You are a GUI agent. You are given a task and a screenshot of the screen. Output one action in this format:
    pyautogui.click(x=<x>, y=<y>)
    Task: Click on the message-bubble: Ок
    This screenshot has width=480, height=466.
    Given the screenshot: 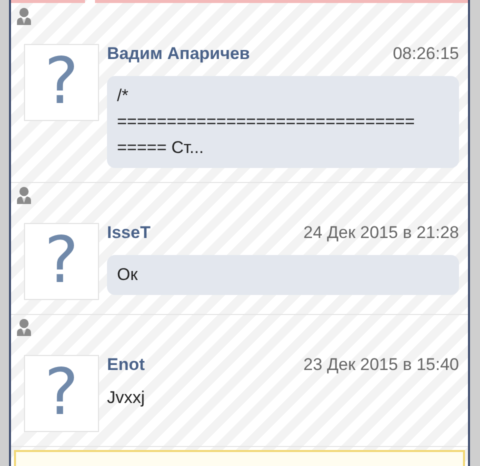 What is the action you would take?
    pyautogui.click(x=283, y=275)
    